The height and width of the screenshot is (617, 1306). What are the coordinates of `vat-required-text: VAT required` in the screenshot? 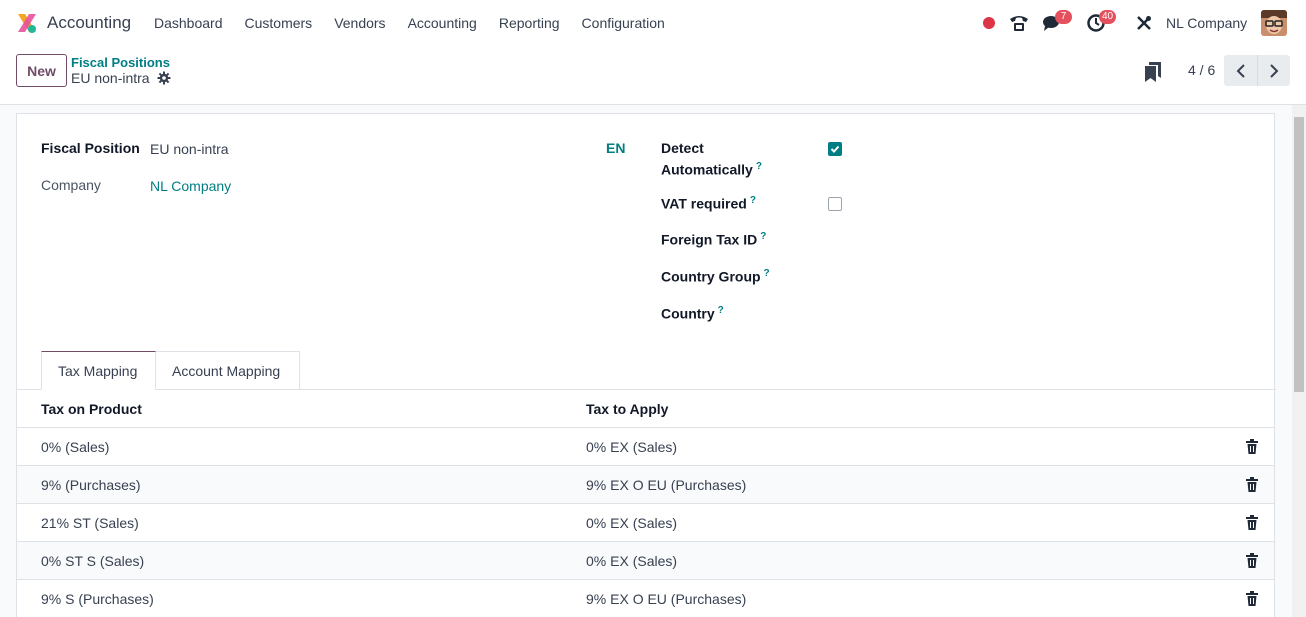 It's located at (704, 203).